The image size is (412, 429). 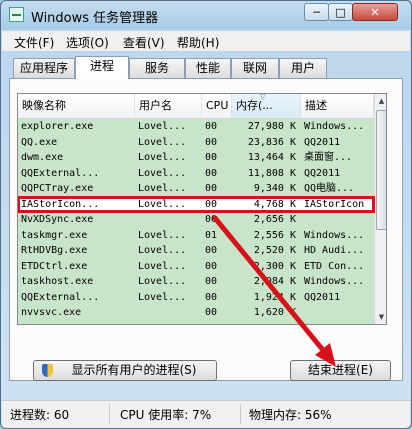 I want to click on show-all-users-processes-label: 显示所有用户的进程(S), so click(x=134, y=370).